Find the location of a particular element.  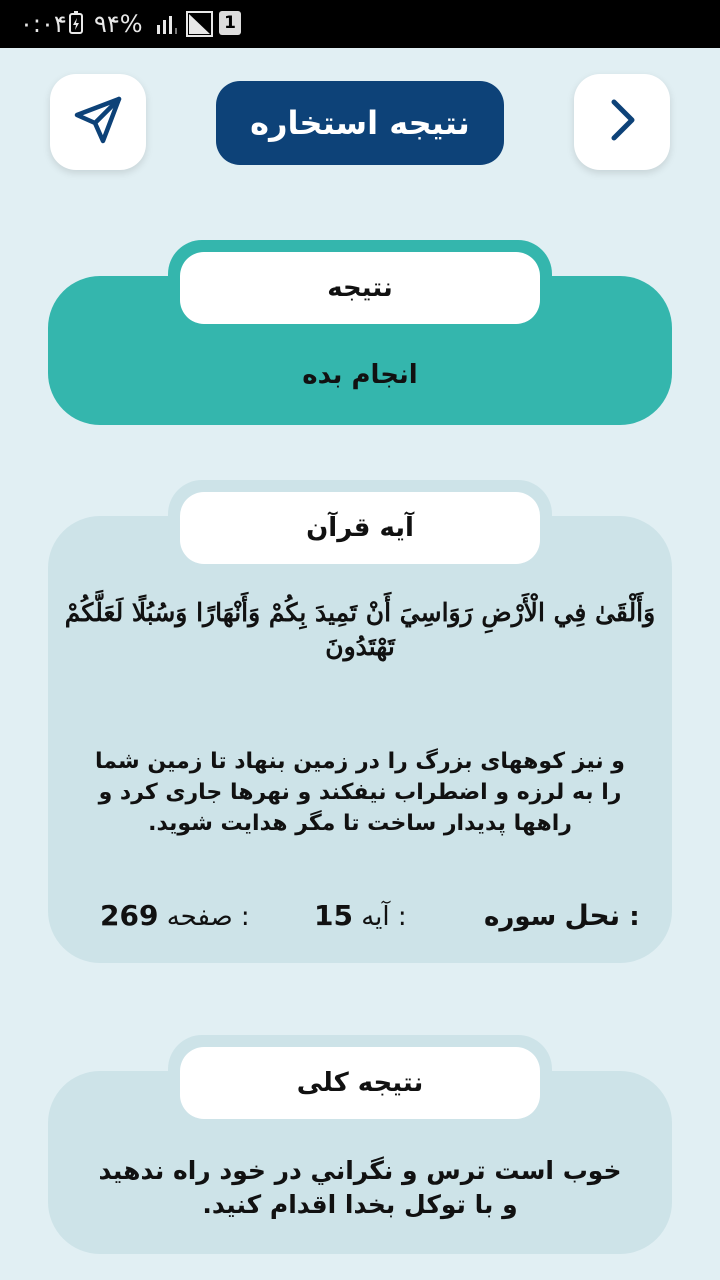

verse-label: آیه قرآن is located at coordinates (360, 528).